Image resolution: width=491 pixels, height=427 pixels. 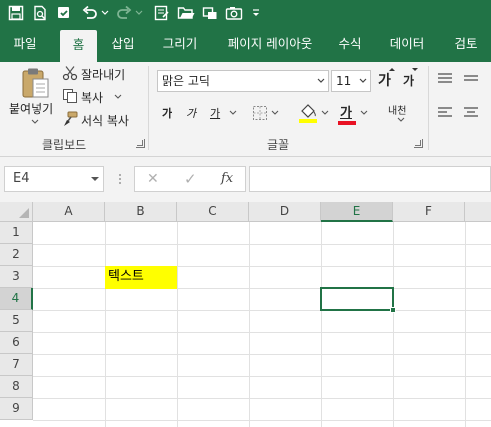 I want to click on fill-color-icon, so click(x=308, y=113).